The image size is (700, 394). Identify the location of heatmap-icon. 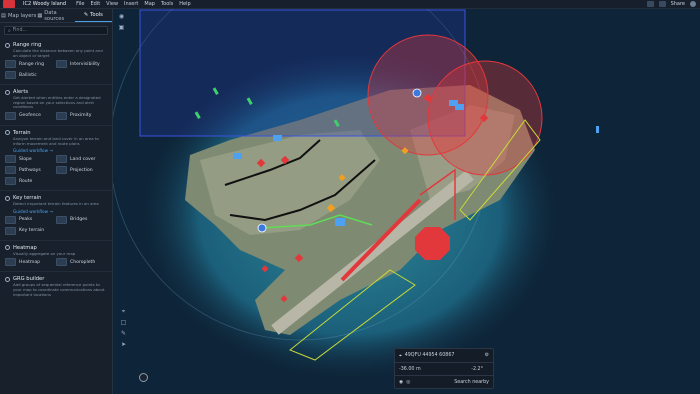
(7, 248).